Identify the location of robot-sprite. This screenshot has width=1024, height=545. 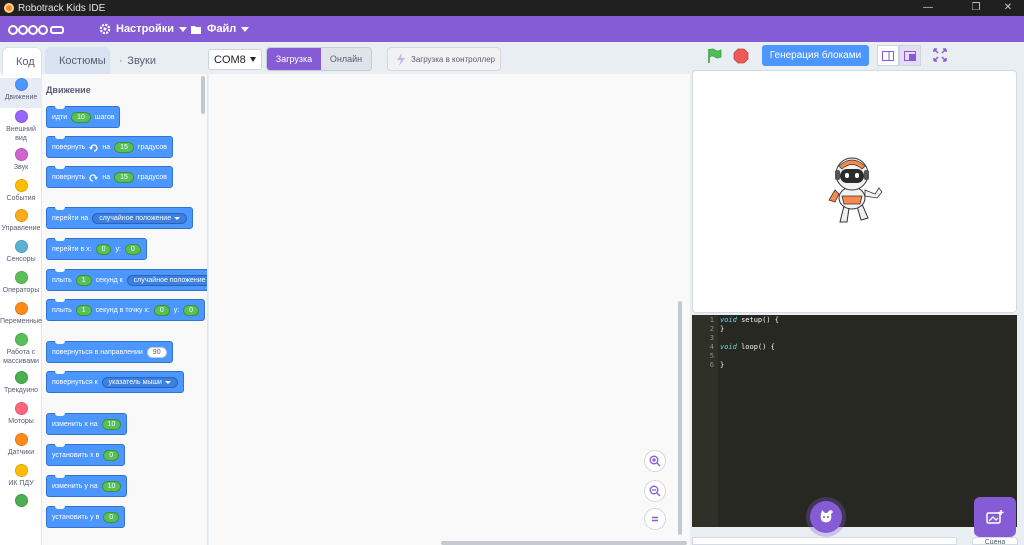
(855, 191).